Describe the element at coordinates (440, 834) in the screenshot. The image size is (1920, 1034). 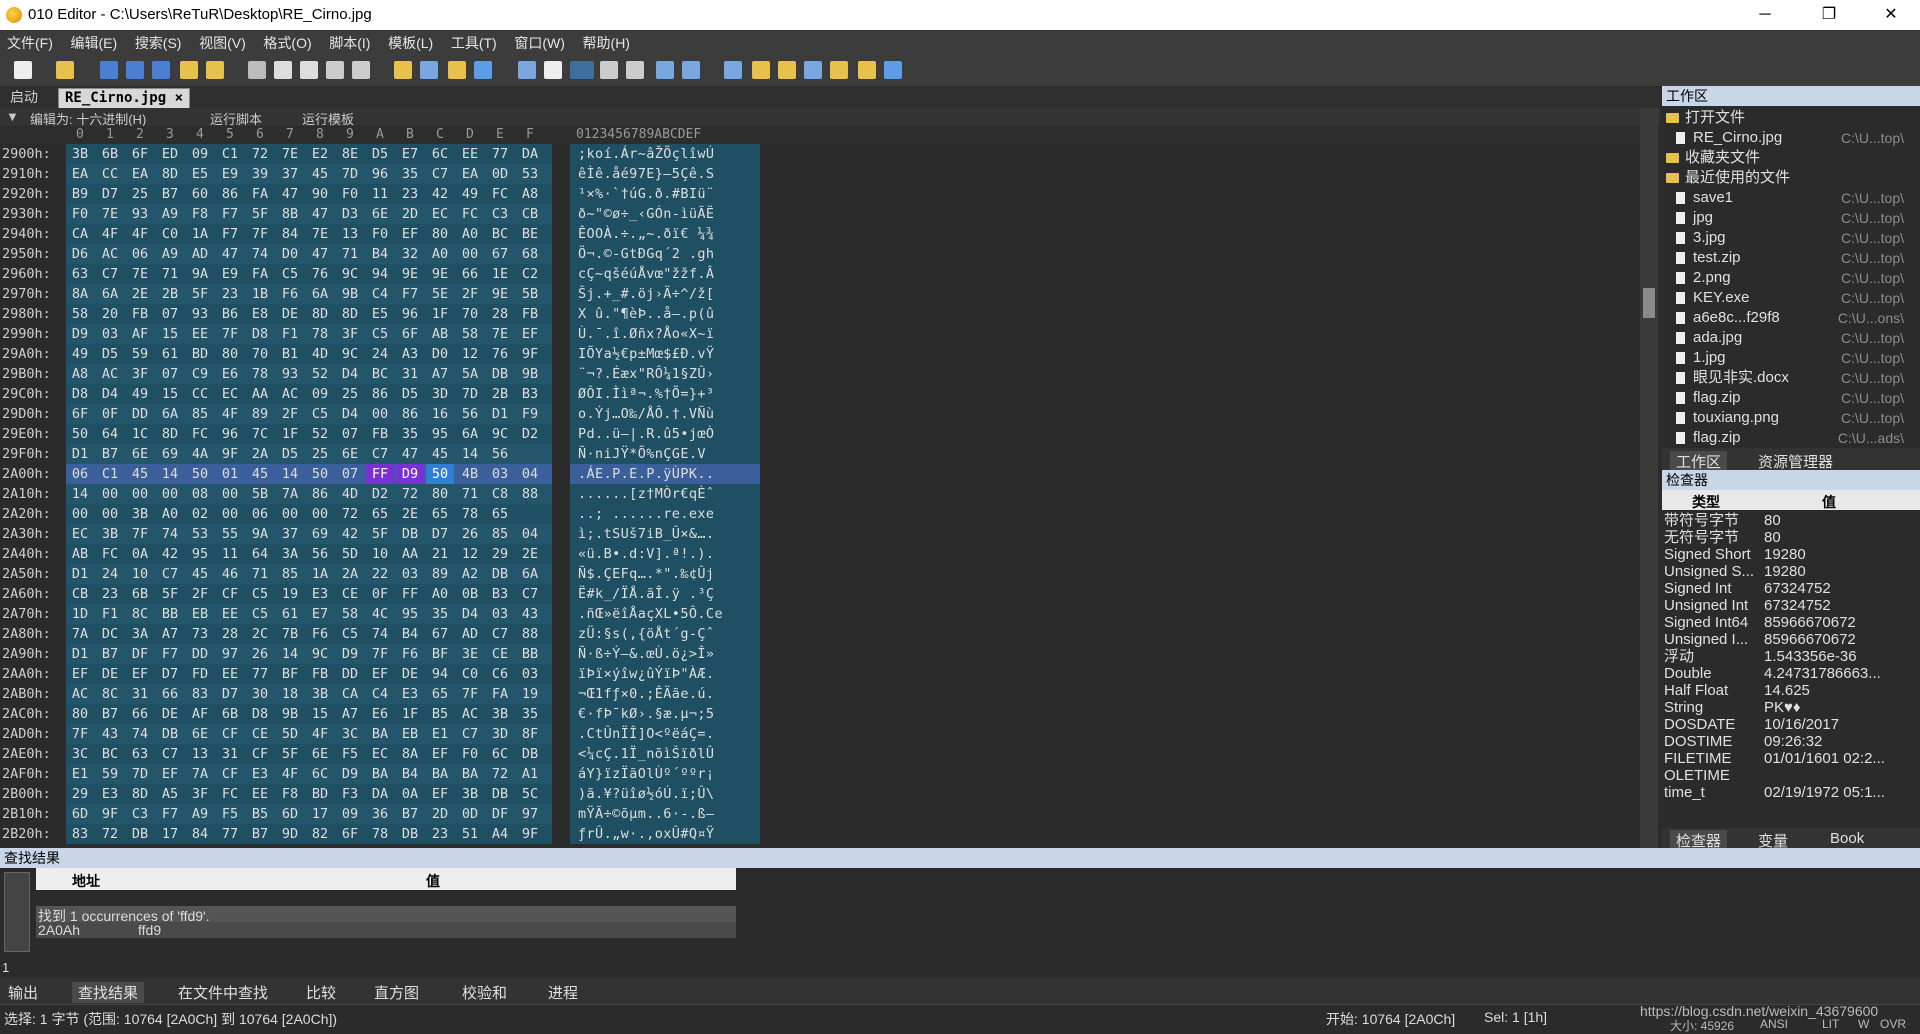
I see `hex-byte: 23` at that location.